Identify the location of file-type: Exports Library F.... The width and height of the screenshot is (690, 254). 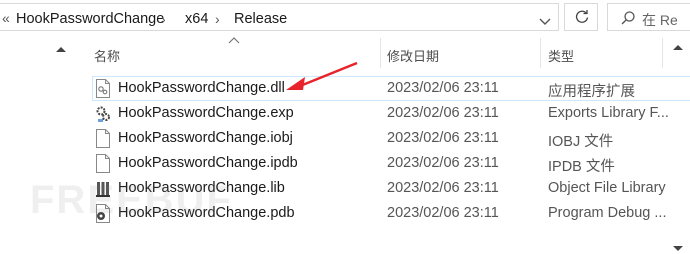
(608, 113).